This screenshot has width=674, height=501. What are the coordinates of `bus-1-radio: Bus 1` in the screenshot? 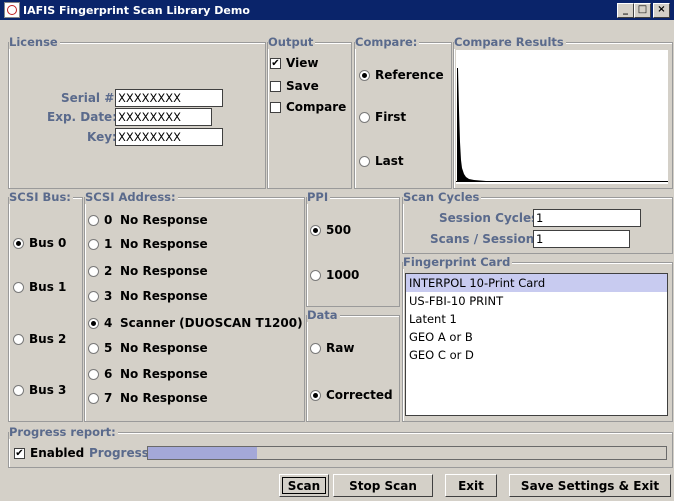 It's located at (39, 287).